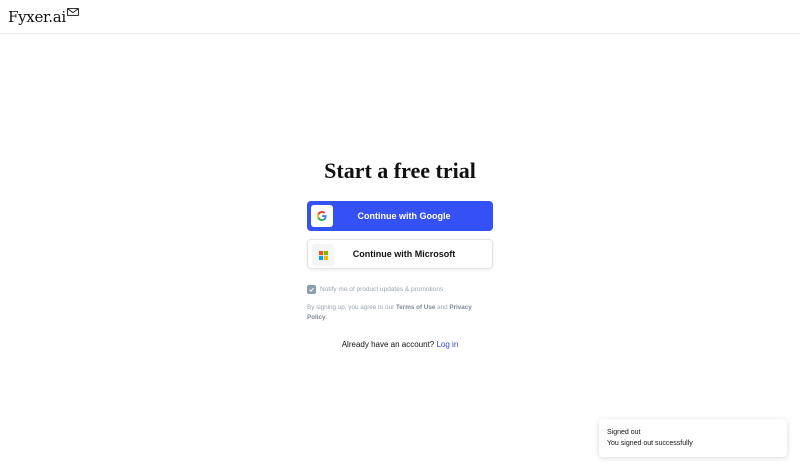  Describe the element at coordinates (388, 344) in the screenshot. I see `already-have-account-text: Already have an account?` at that location.